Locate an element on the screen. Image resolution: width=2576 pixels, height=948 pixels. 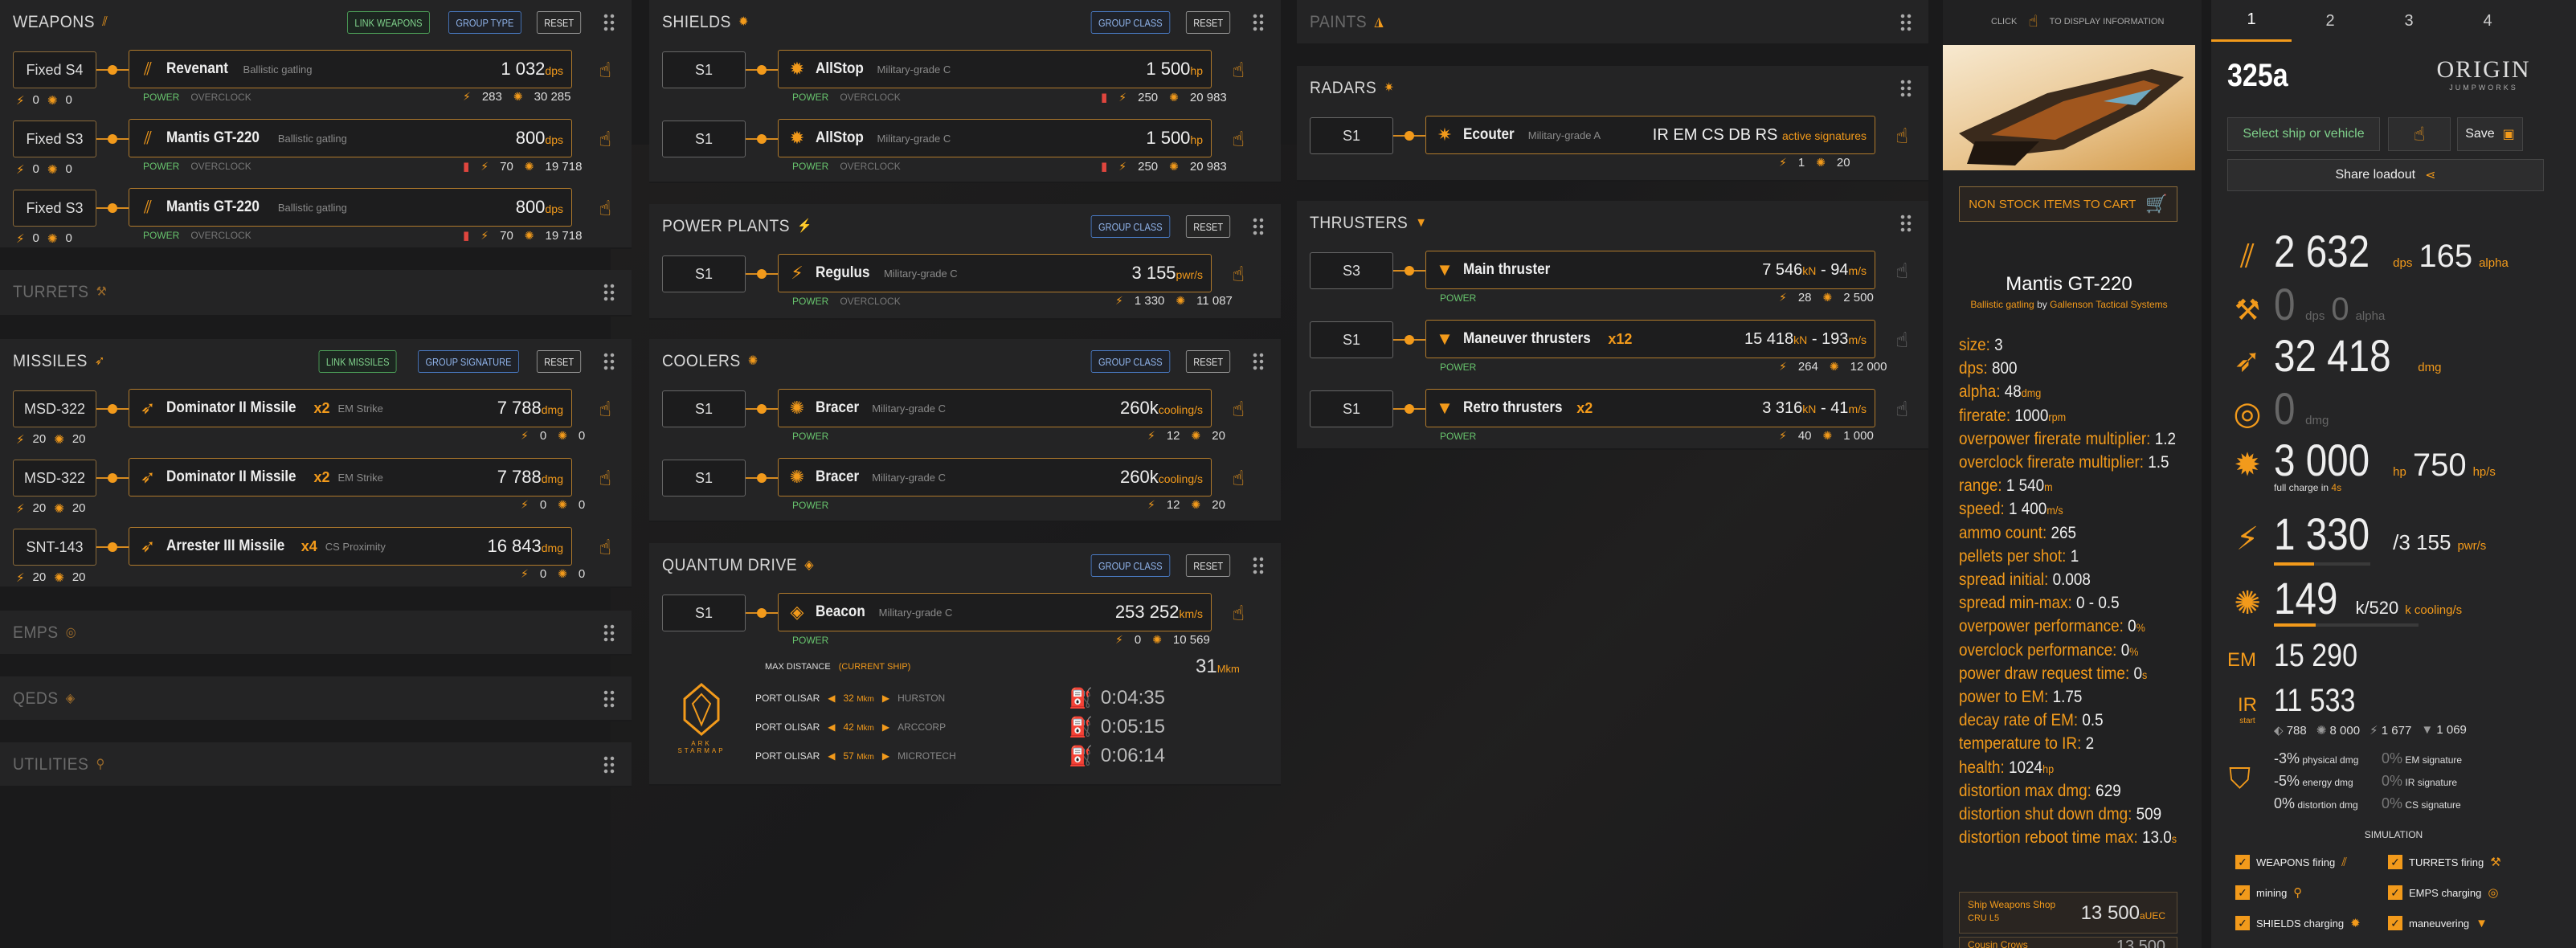
max-distance: MAX DISTANCE (CURRENT SHIP) is located at coordinates (838, 667).